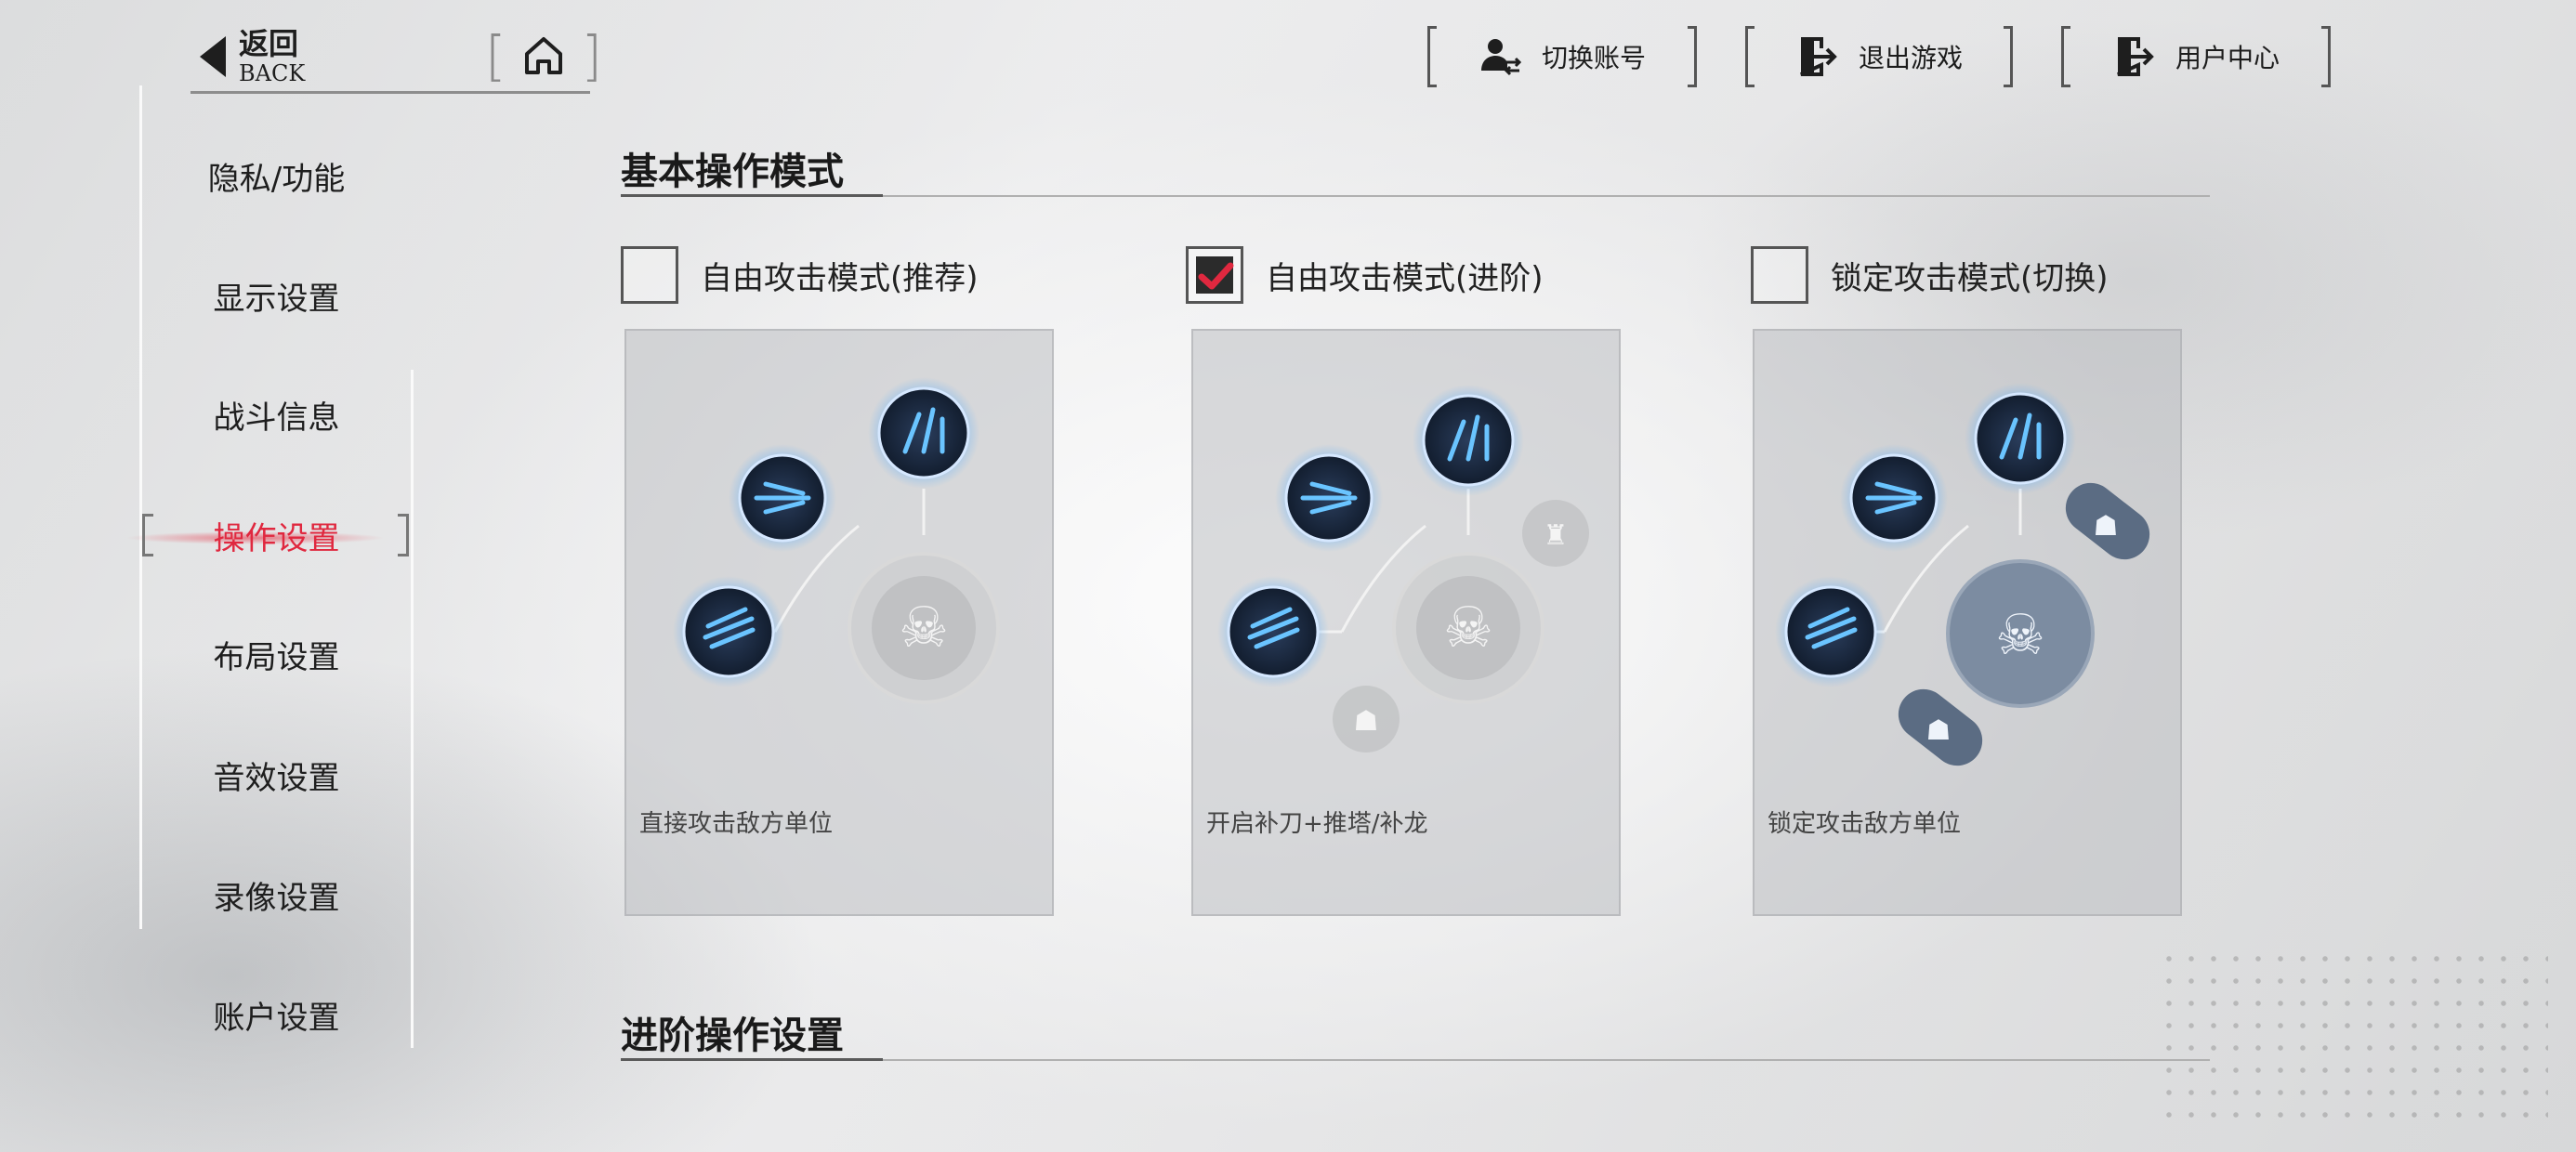 The height and width of the screenshot is (1152, 2576). I want to click on sidebar-item-display: 显示设置, so click(276, 295).